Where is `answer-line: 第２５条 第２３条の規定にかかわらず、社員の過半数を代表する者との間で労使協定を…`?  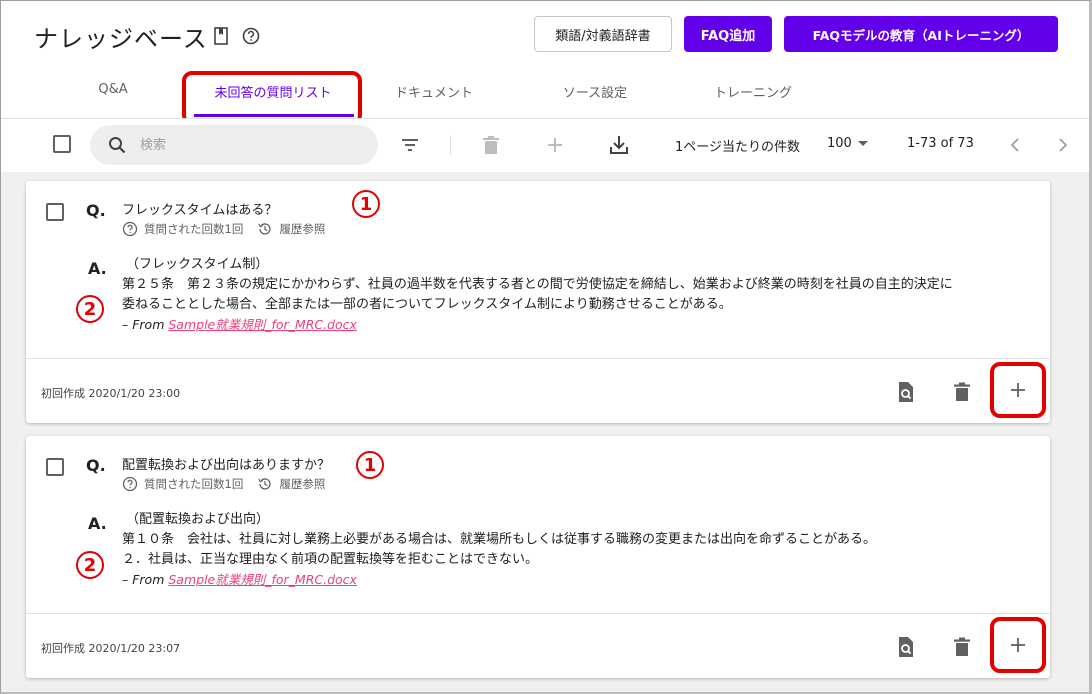 answer-line: 第２５条 第２３条の規定にかかわらず、社員の過半数を代表する者との間で労使協定を… is located at coordinates (537, 284).